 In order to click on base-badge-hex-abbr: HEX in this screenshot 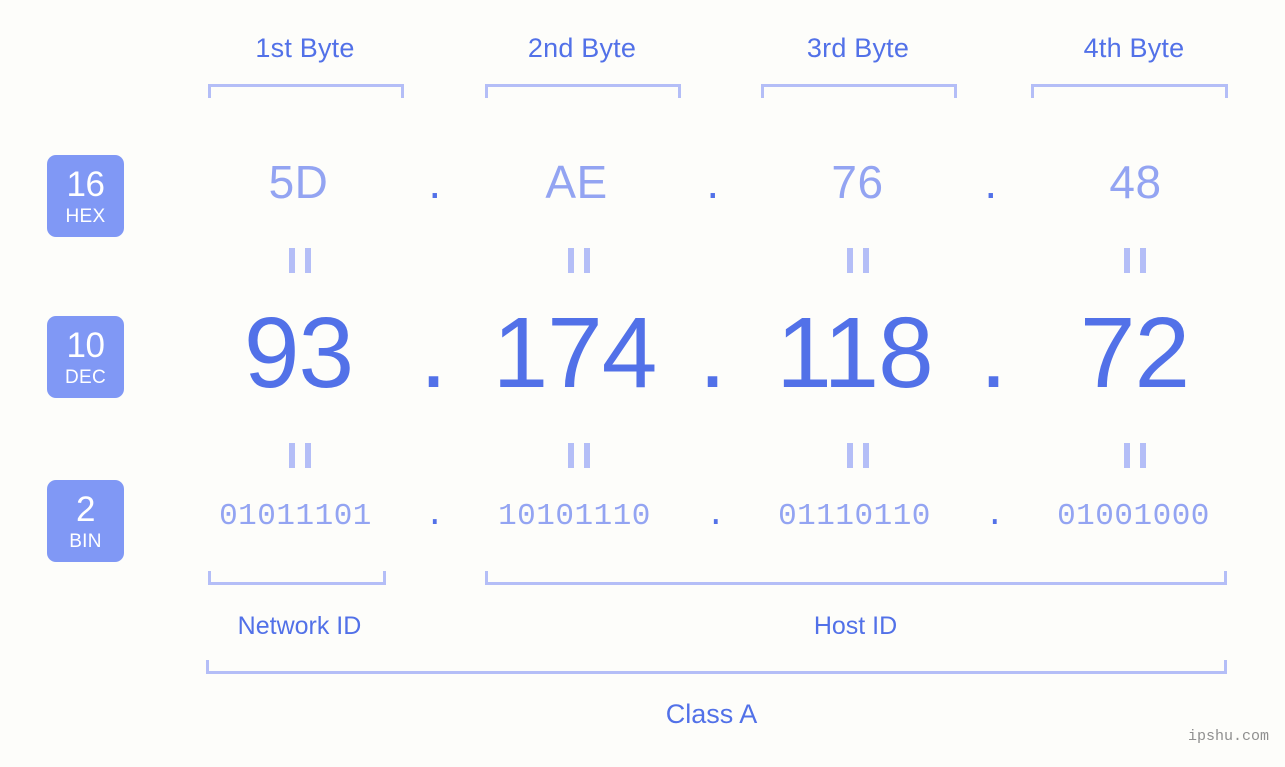, I will do `click(85, 216)`.